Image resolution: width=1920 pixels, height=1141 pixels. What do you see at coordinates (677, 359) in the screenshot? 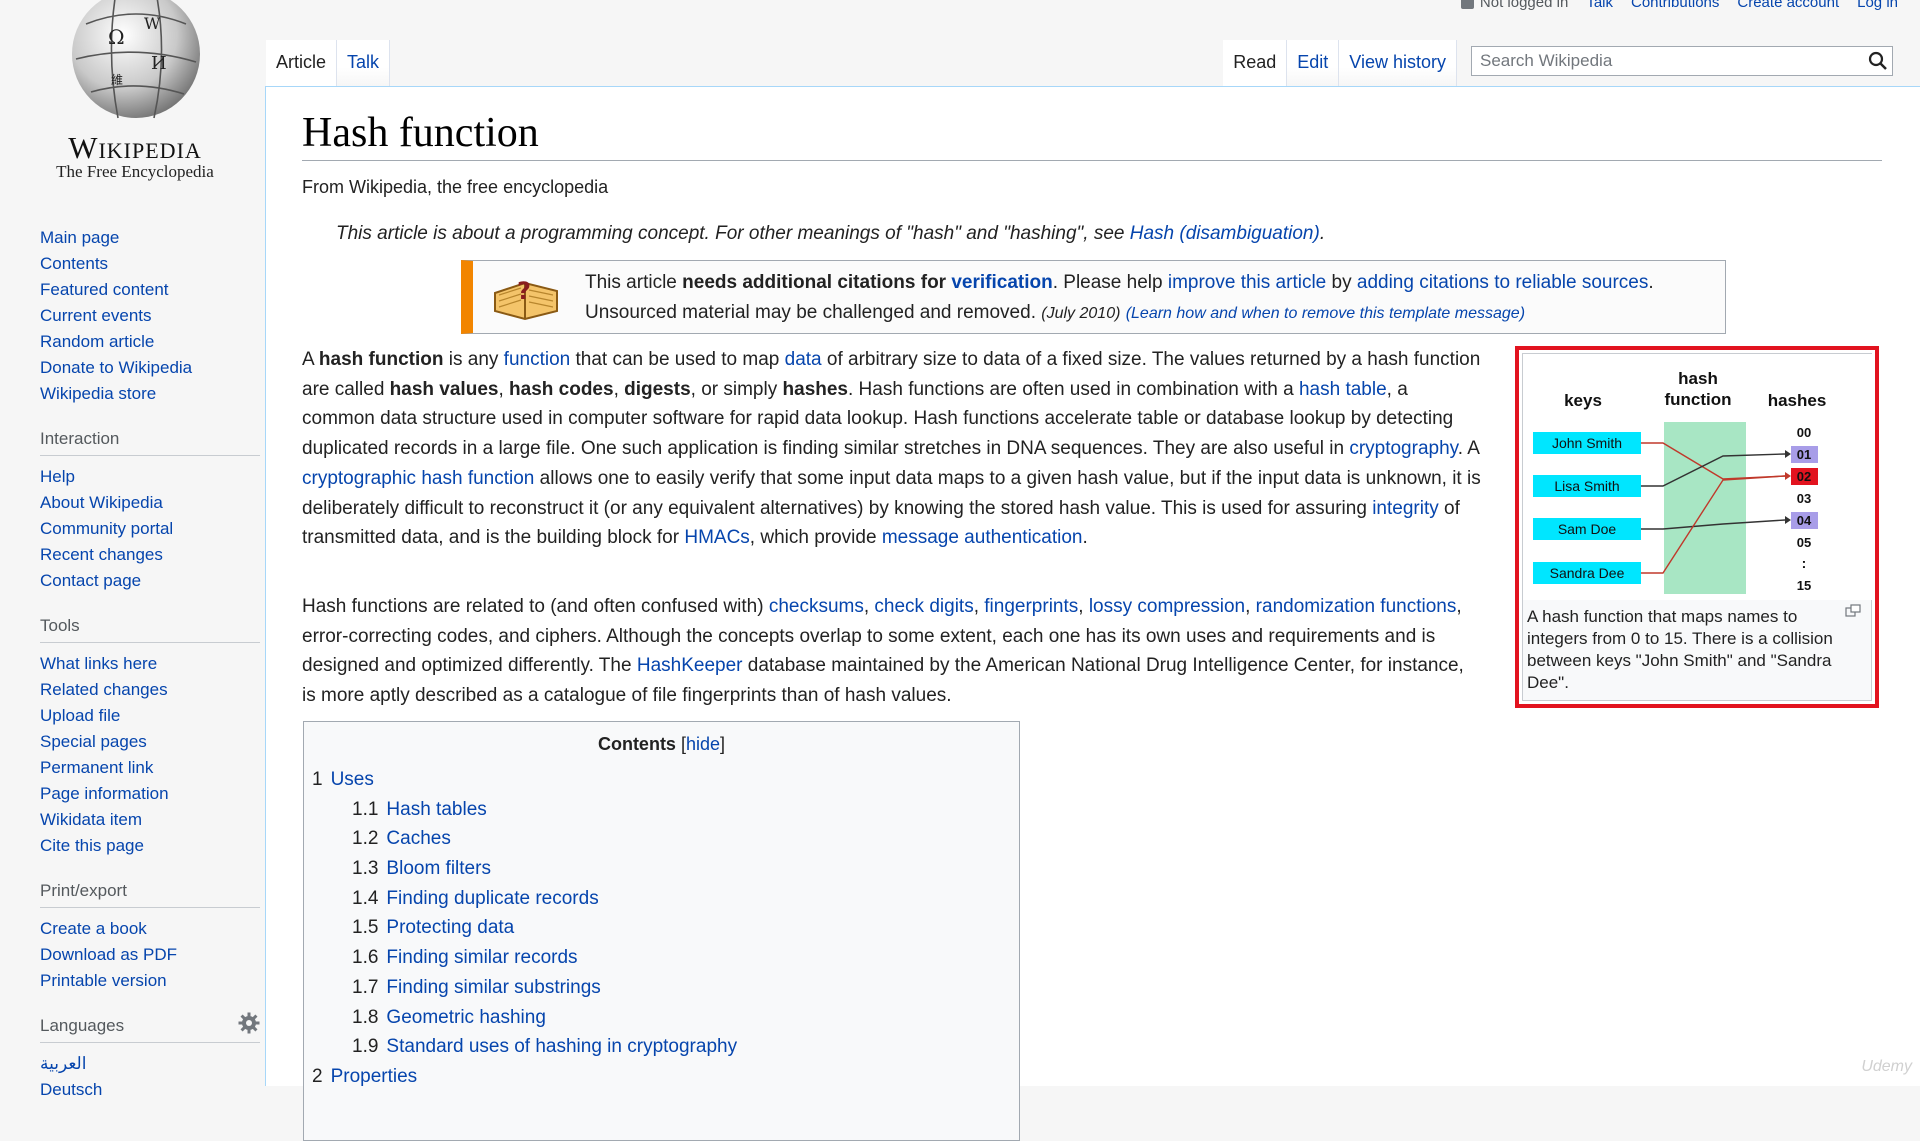
I see `text: that can be used to map` at bounding box center [677, 359].